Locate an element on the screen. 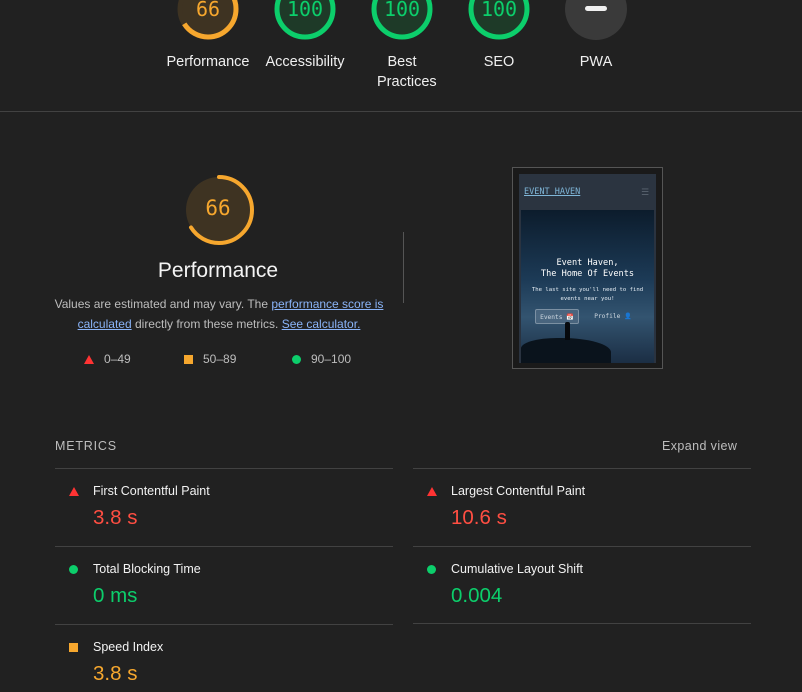 The width and height of the screenshot is (802, 692). dash-icon is located at coordinates (596, 8).